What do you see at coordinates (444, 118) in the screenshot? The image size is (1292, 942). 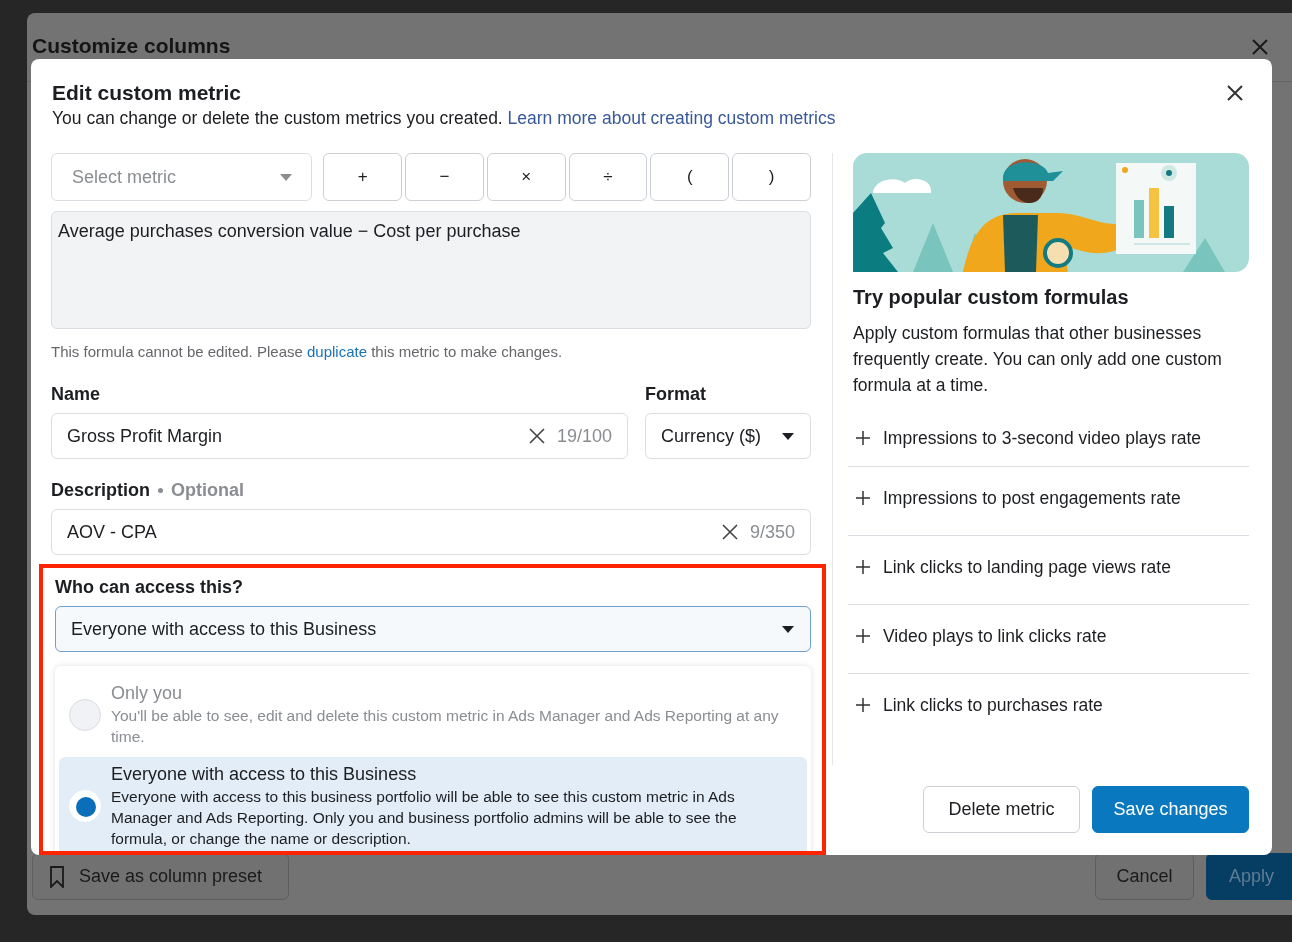 I see `dialog-subtitle: You can change or delete the custom metrics you created. Learn more about creating custom metrics` at bounding box center [444, 118].